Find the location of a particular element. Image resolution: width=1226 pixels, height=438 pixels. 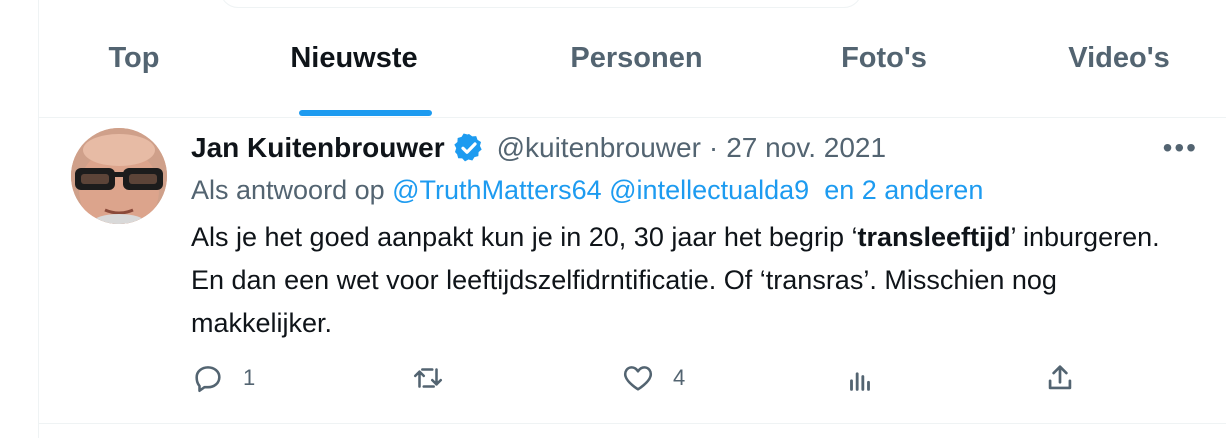

tweet-actions: 1 4 is located at coordinates (641, 381).